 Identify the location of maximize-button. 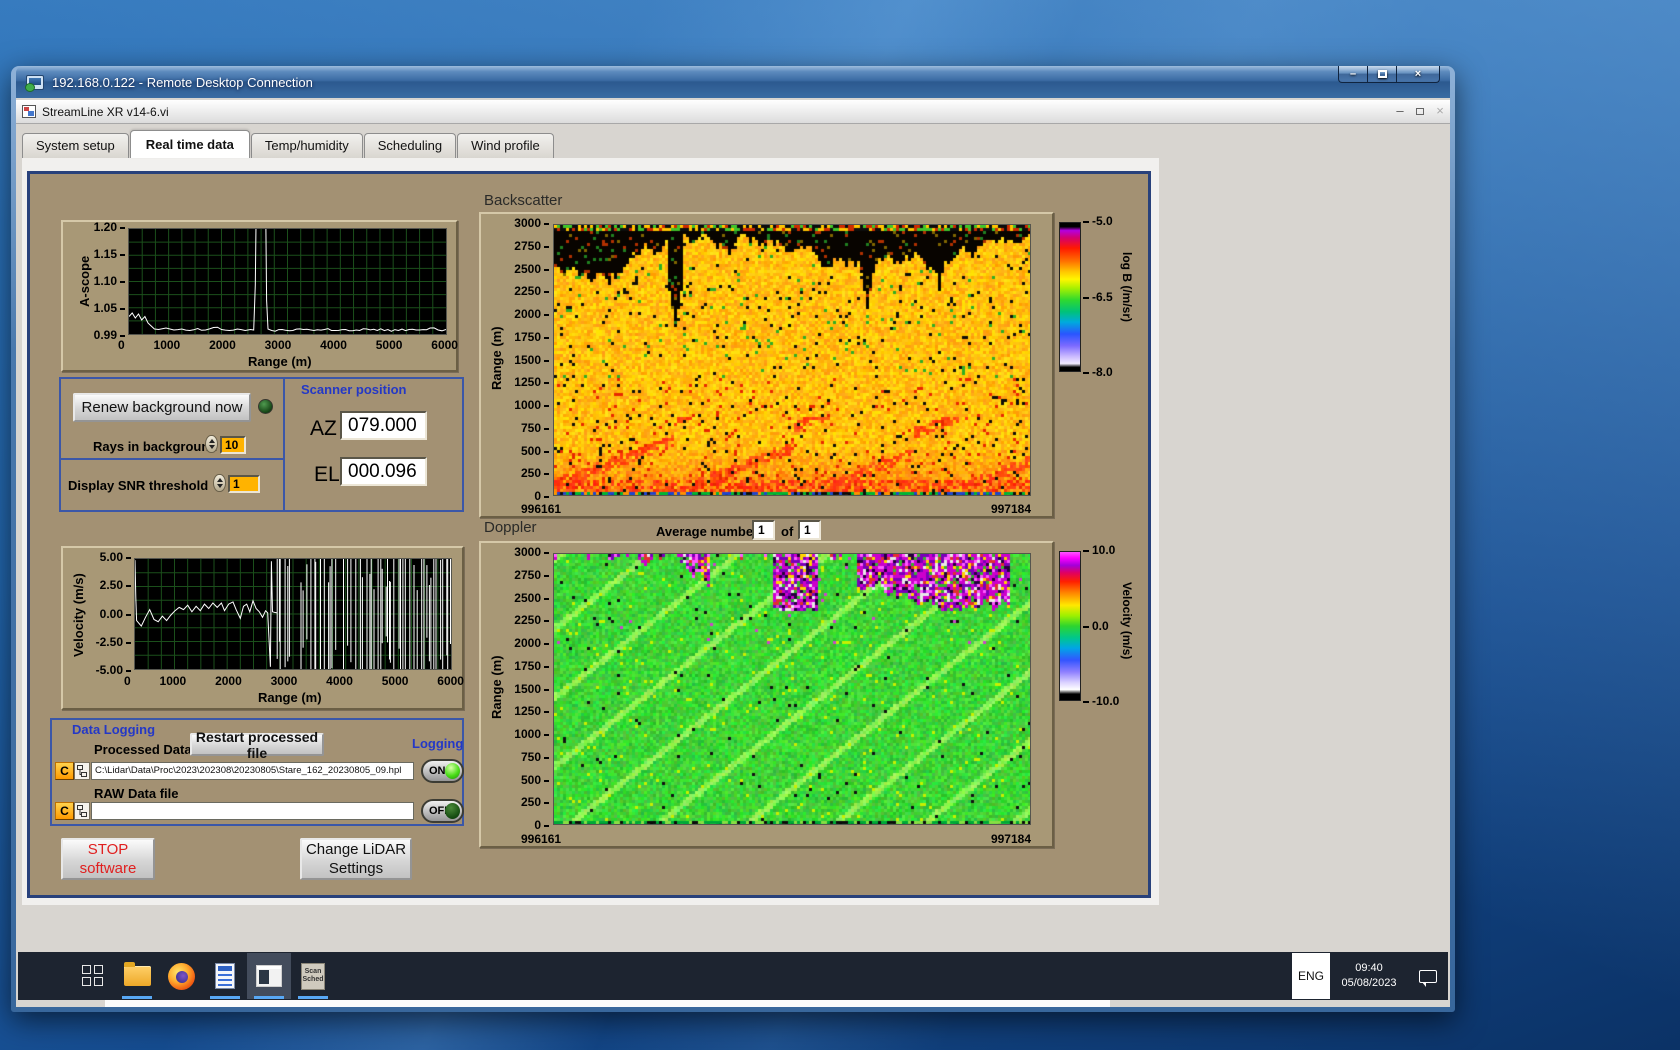
(1382, 74).